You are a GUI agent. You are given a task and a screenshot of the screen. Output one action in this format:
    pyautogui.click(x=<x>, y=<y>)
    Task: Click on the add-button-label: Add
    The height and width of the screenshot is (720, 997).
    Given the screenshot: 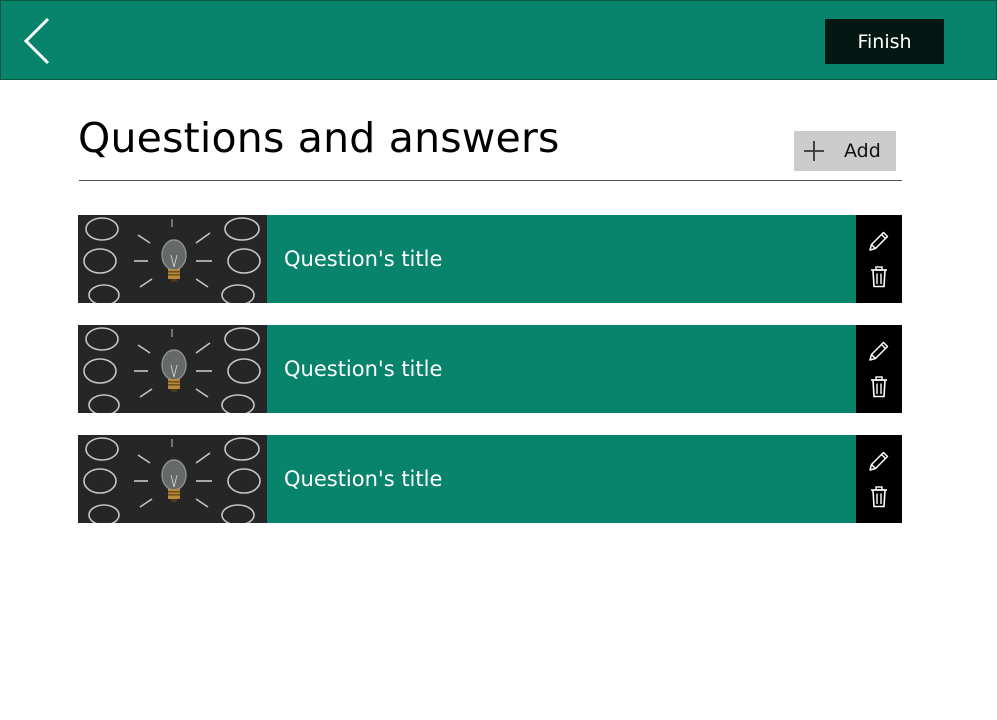 What is the action you would take?
    pyautogui.click(x=862, y=151)
    